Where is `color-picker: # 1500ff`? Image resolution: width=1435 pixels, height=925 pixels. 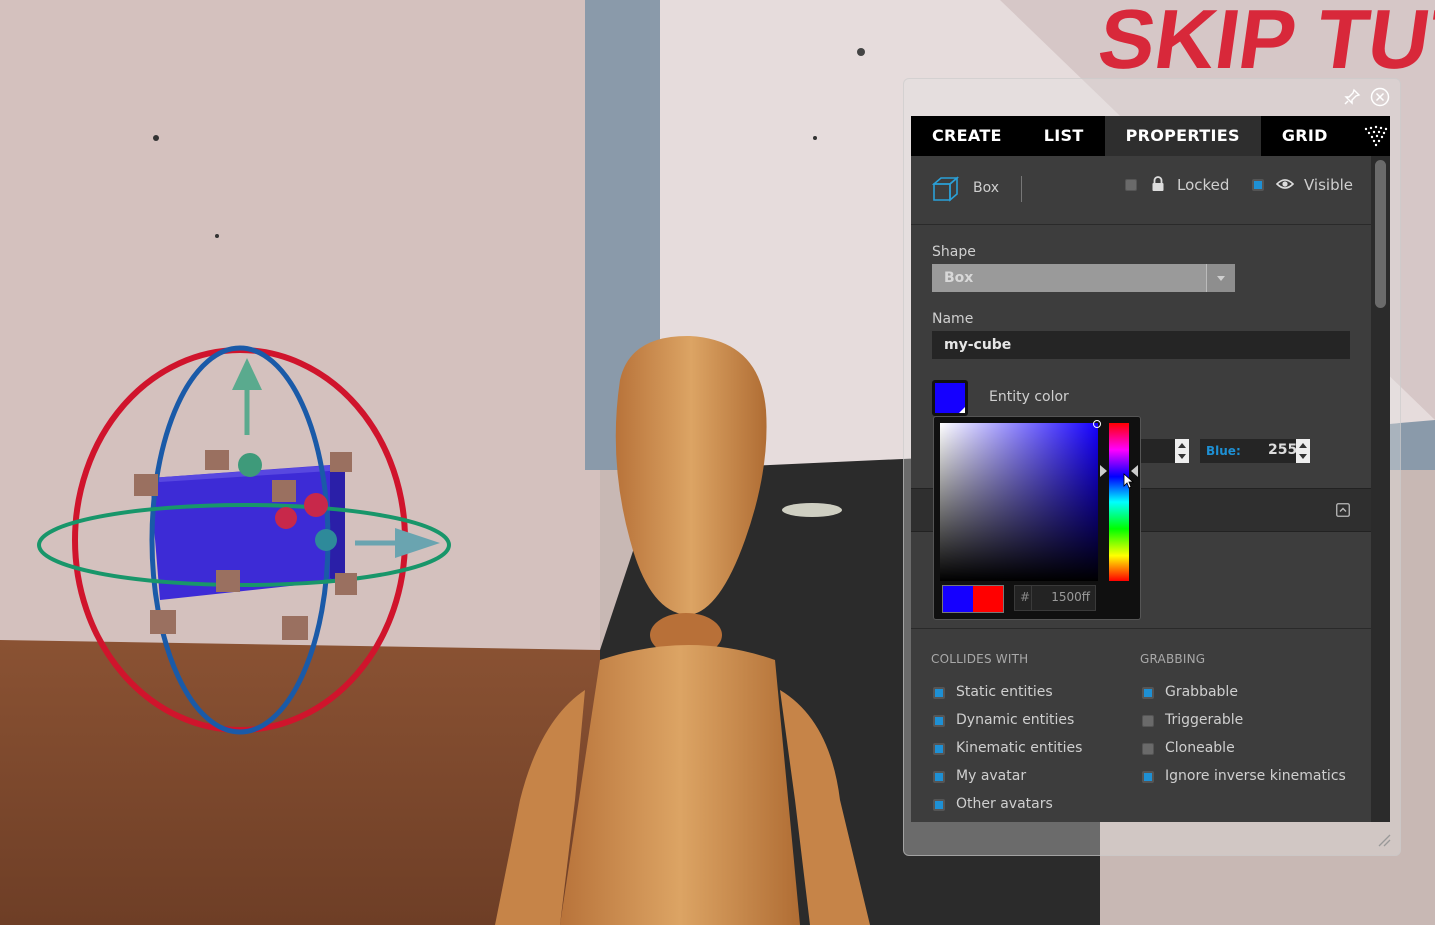 color-picker: # 1500ff is located at coordinates (1037, 518).